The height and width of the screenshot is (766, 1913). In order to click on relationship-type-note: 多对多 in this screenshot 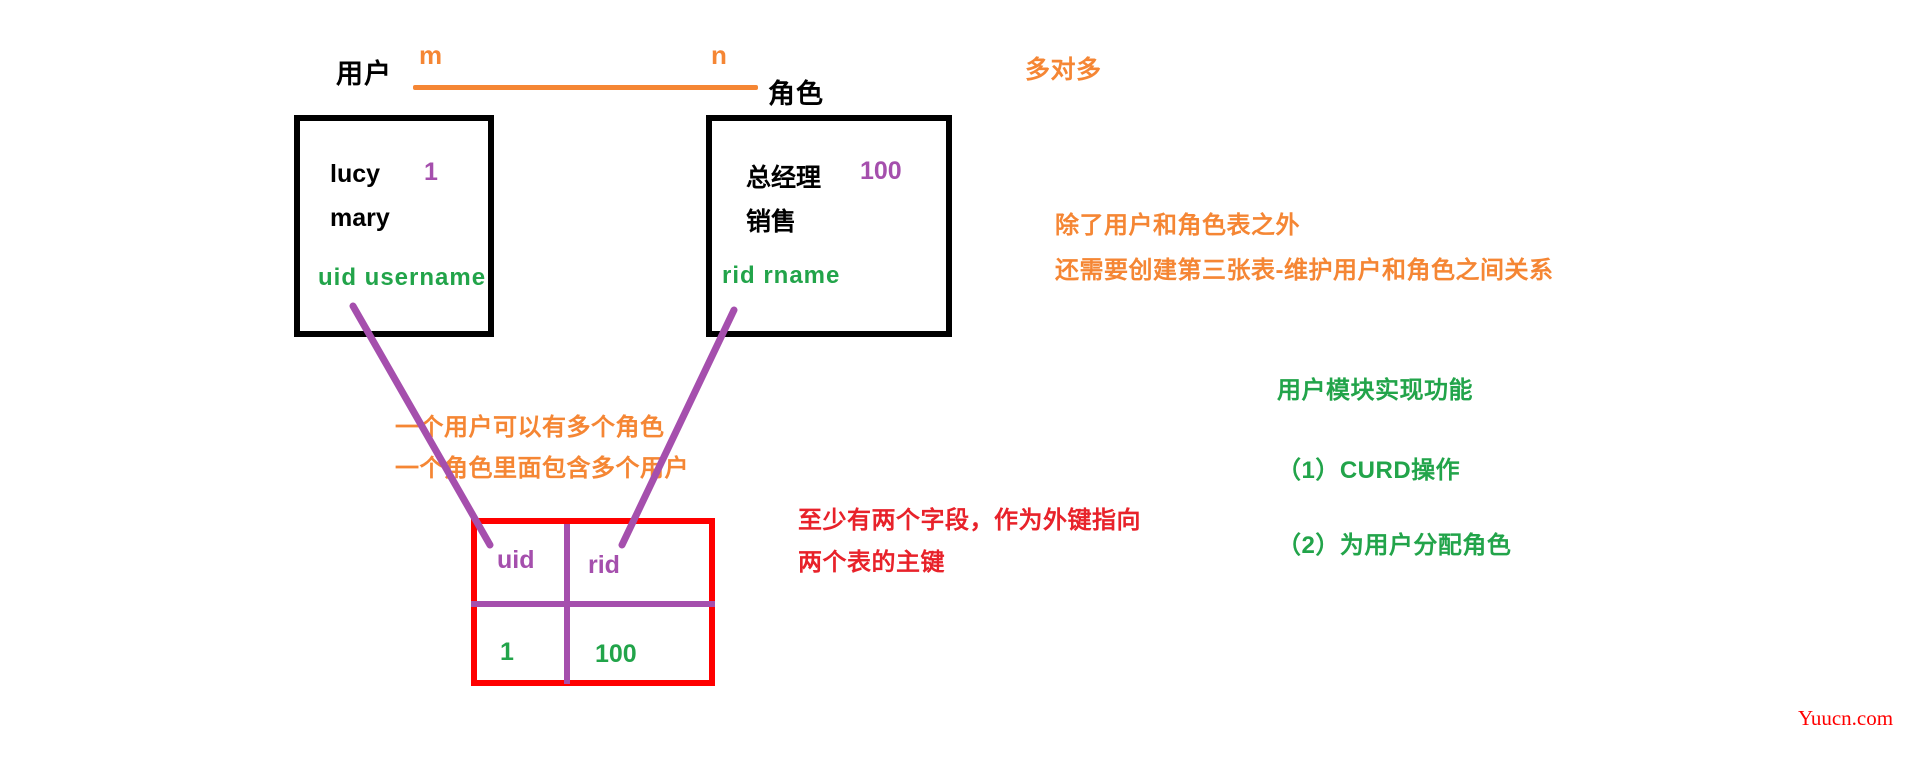, I will do `click(1063, 70)`.